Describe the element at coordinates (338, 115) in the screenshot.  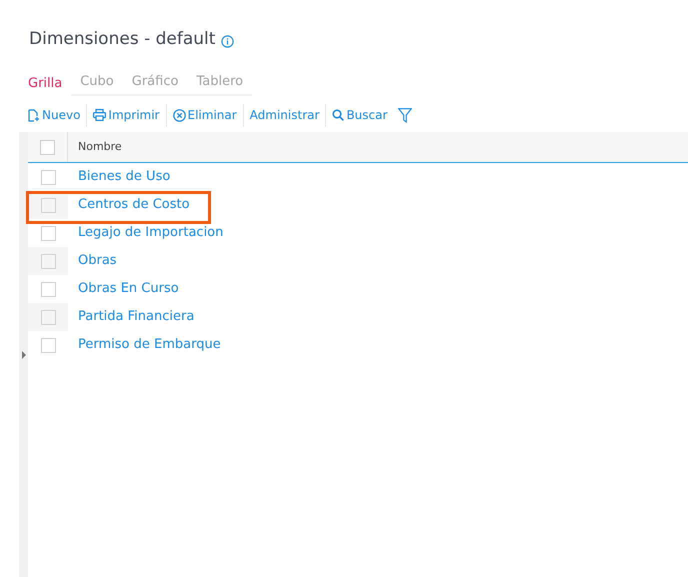
I see `search-icon` at that location.